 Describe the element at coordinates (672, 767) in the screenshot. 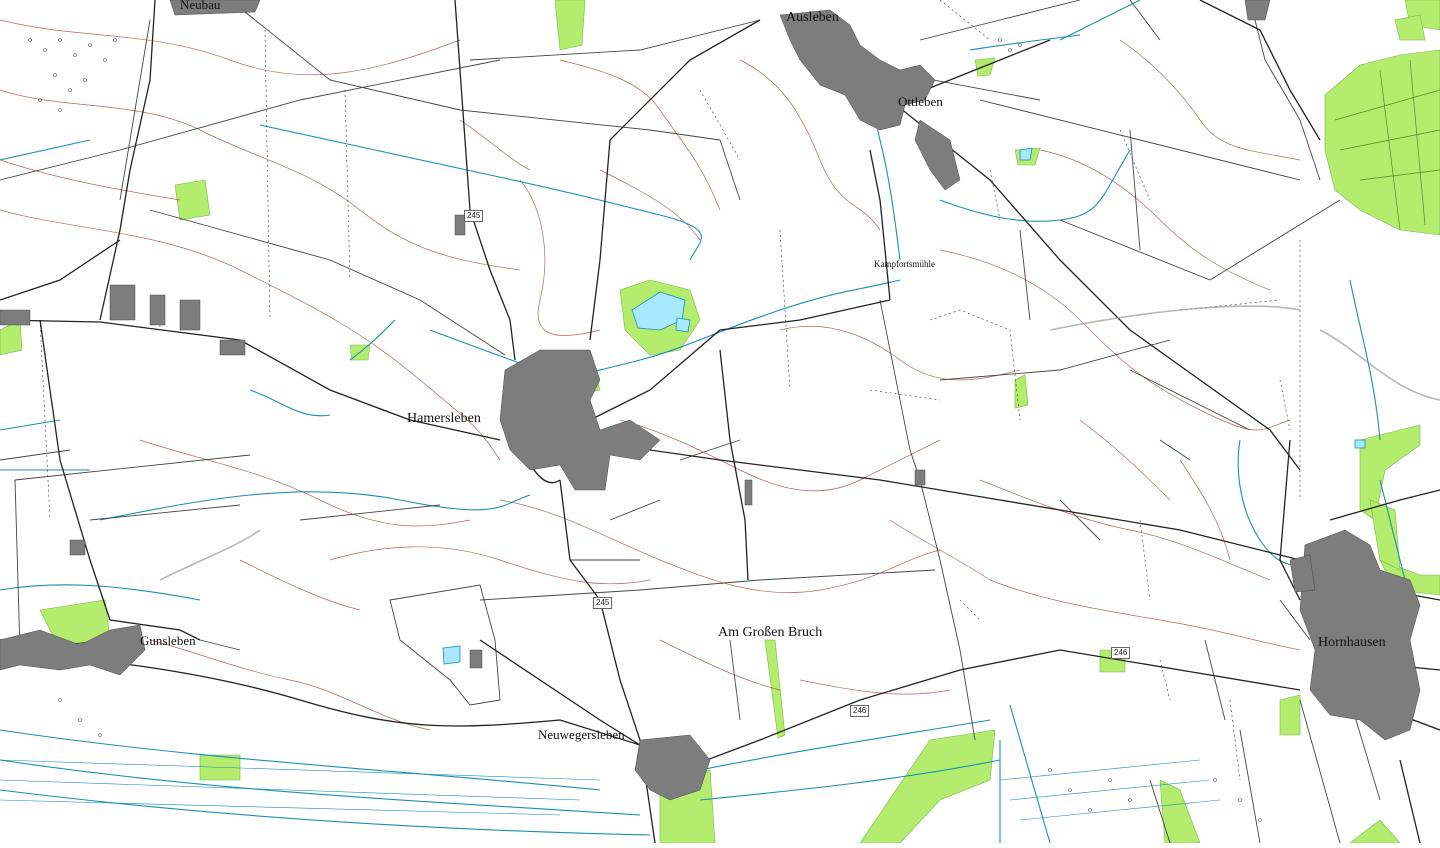

I see `settlement-neuwegersleben` at that location.